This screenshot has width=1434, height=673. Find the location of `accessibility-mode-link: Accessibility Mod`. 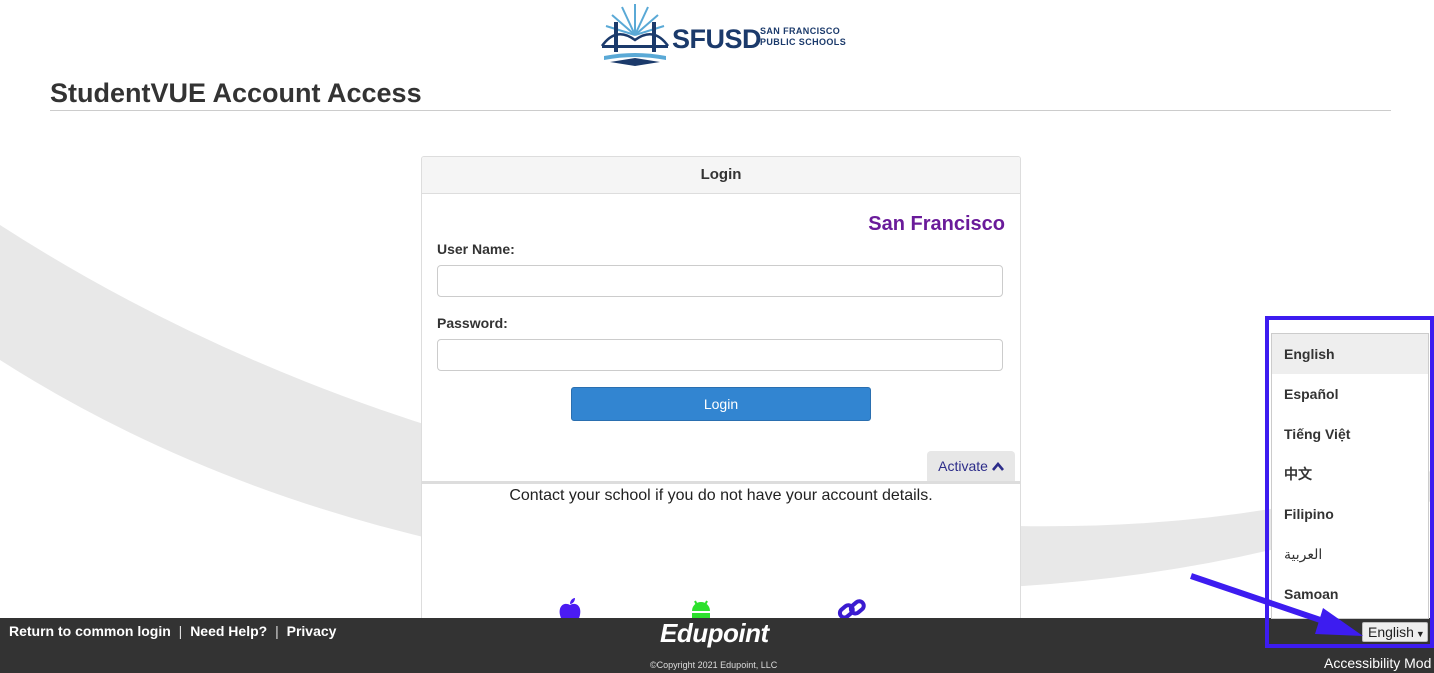

accessibility-mode-link: Accessibility Mod is located at coordinates (1377, 663).